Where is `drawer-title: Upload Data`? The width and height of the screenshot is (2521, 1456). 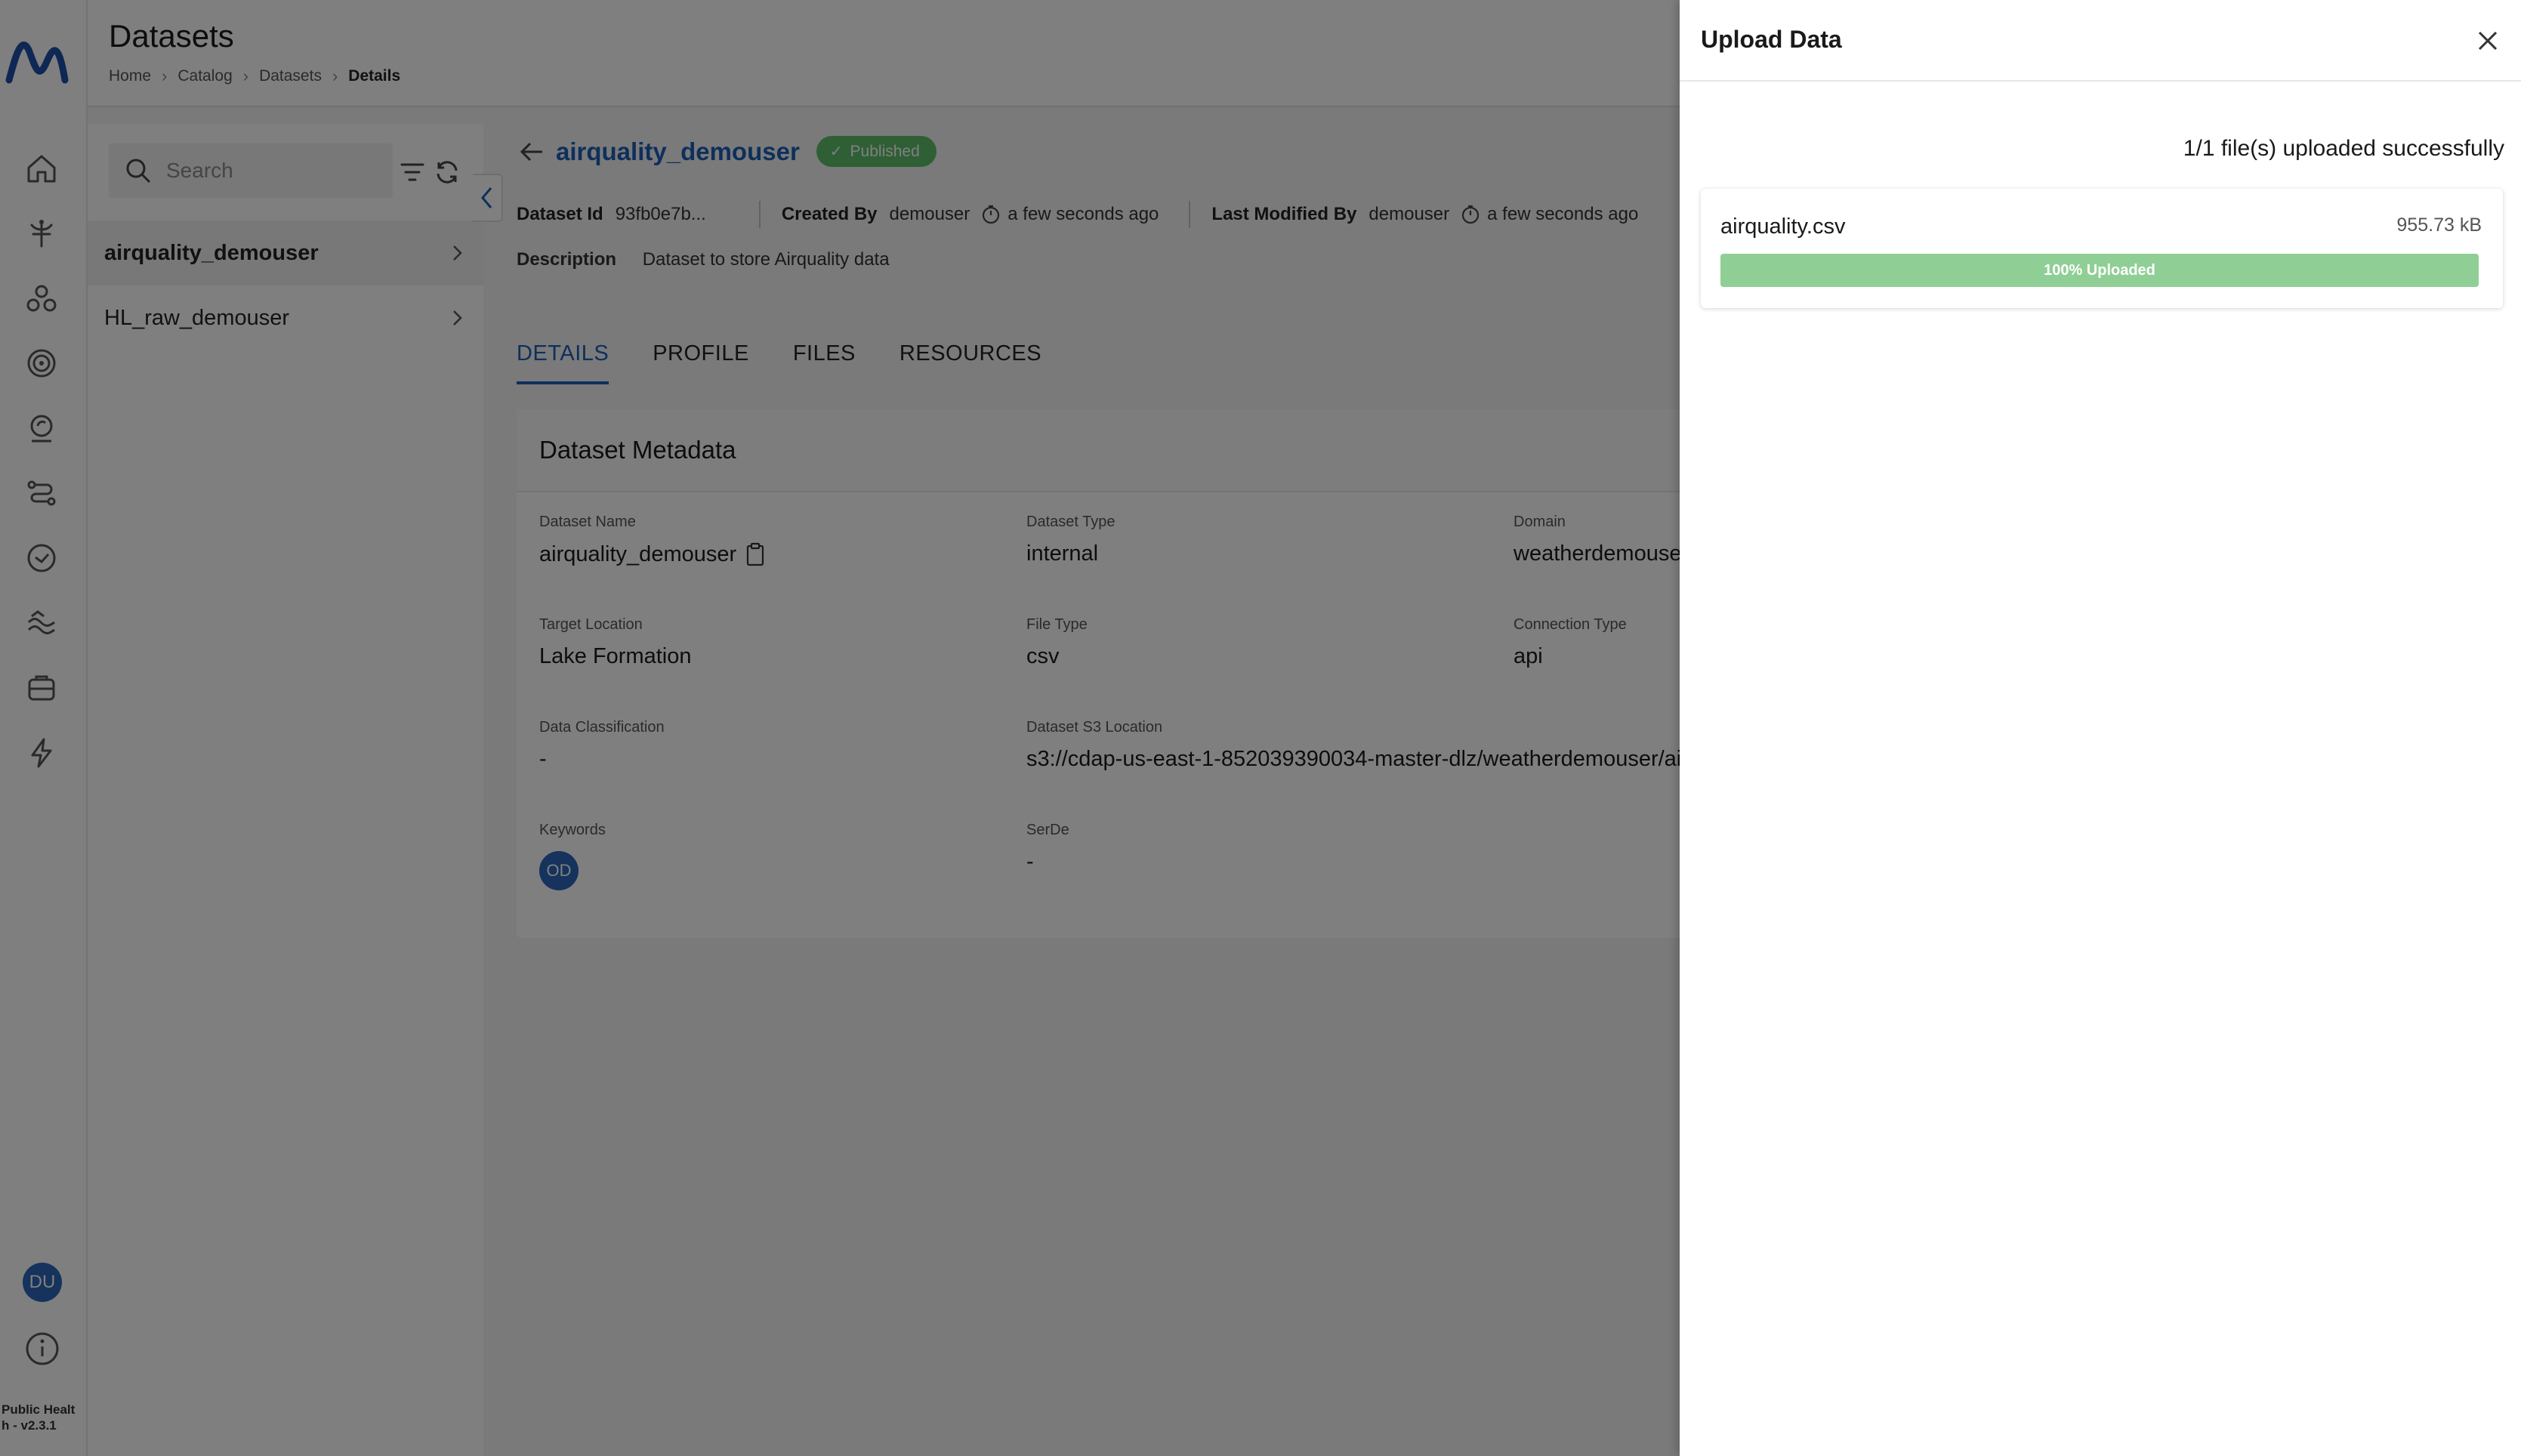
drawer-title: Upload Data is located at coordinates (1771, 39).